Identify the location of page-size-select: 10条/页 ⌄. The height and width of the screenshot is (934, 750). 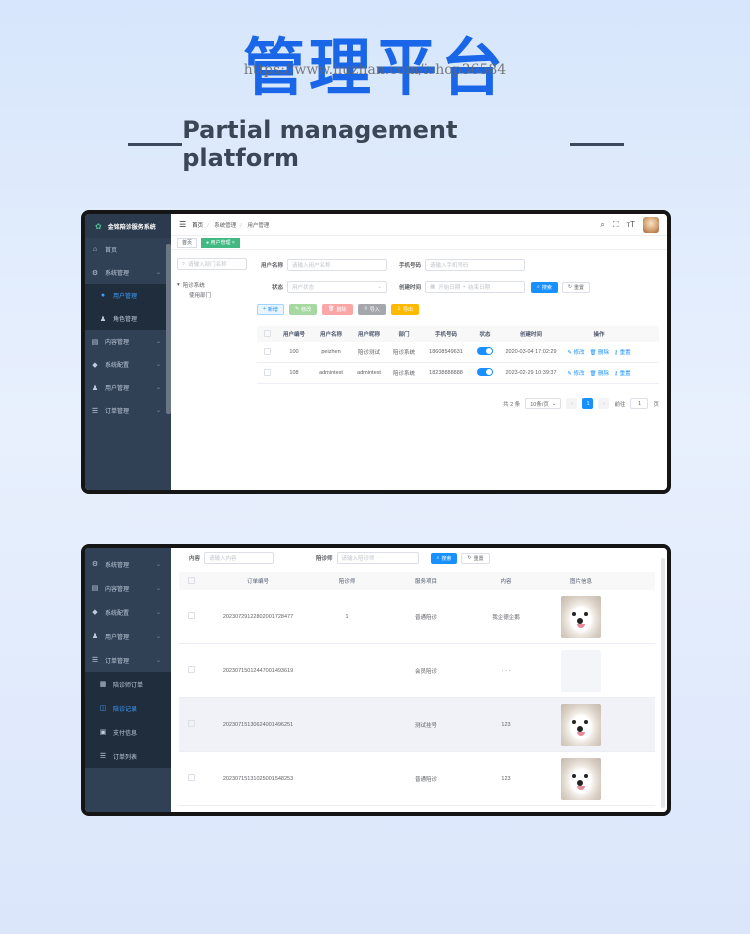
(543, 403).